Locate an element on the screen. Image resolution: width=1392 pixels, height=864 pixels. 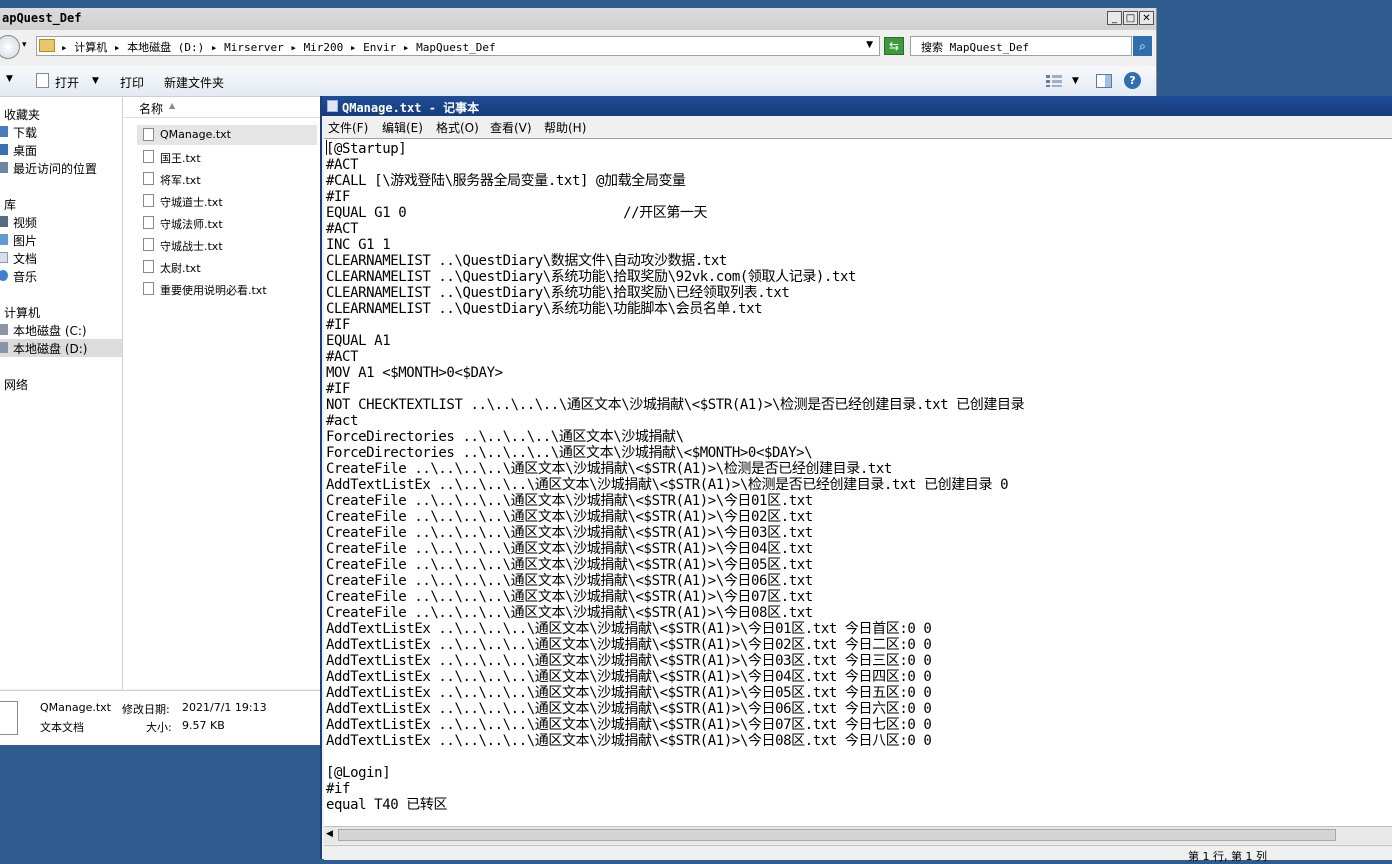
menu-format: 格式(O) is located at coordinates (457, 127).